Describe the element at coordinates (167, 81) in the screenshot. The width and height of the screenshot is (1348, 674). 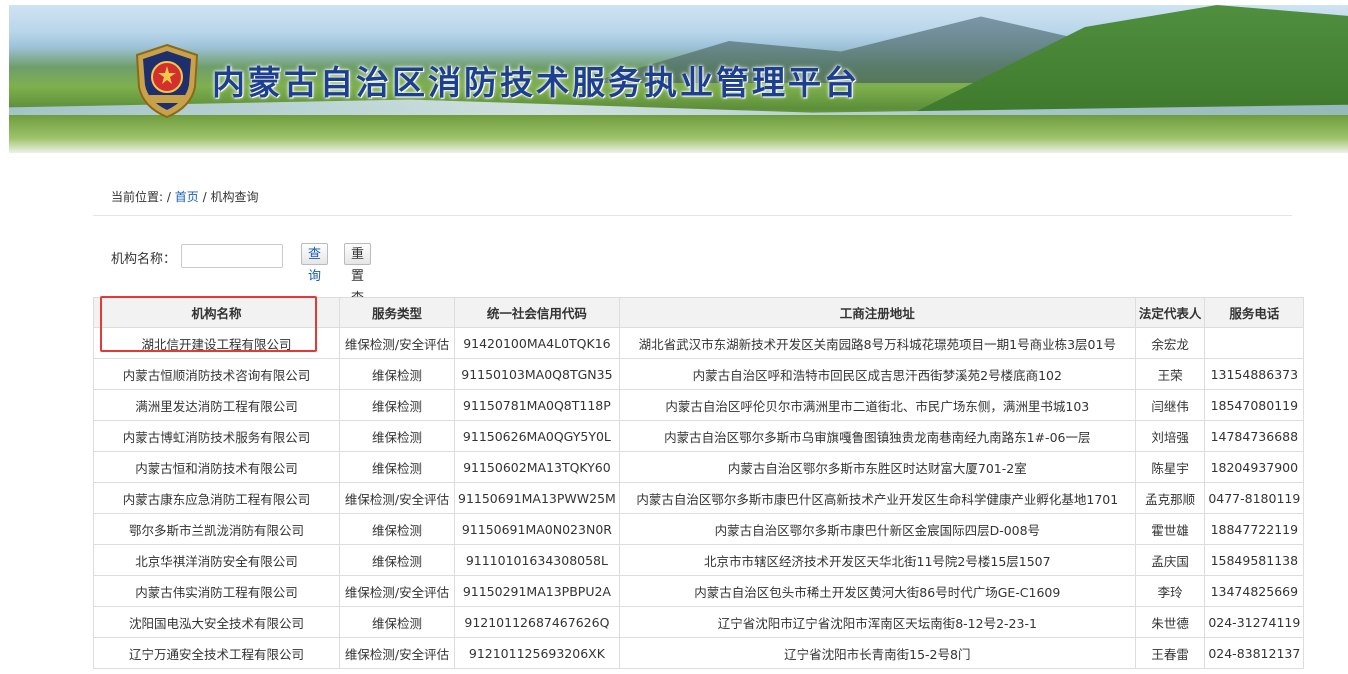
I see `fire-rescue-emblem-icon` at that location.